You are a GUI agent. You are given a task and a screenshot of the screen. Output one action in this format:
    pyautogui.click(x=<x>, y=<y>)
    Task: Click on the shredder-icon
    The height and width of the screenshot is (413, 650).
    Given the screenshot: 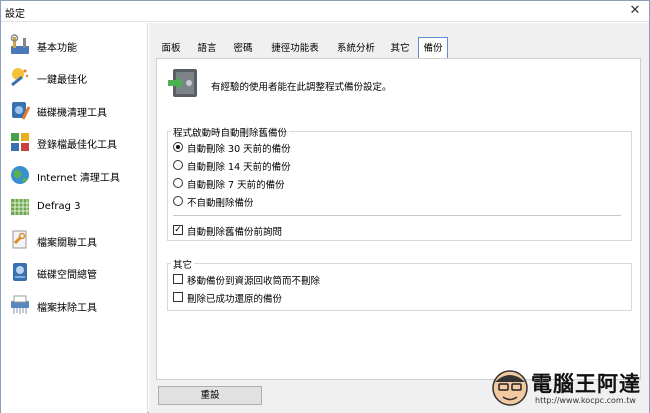 What is the action you would take?
    pyautogui.click(x=20, y=304)
    